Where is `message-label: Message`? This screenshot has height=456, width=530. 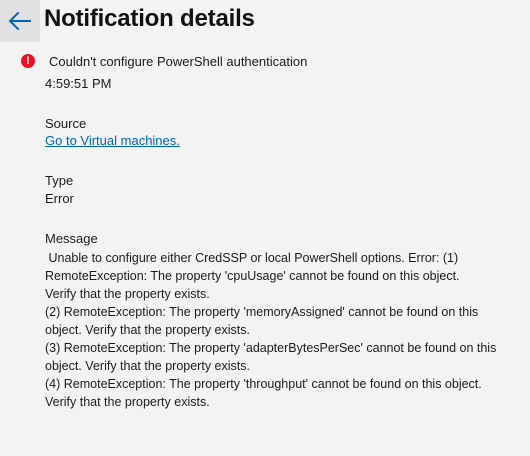
message-label: Message is located at coordinates (71, 238).